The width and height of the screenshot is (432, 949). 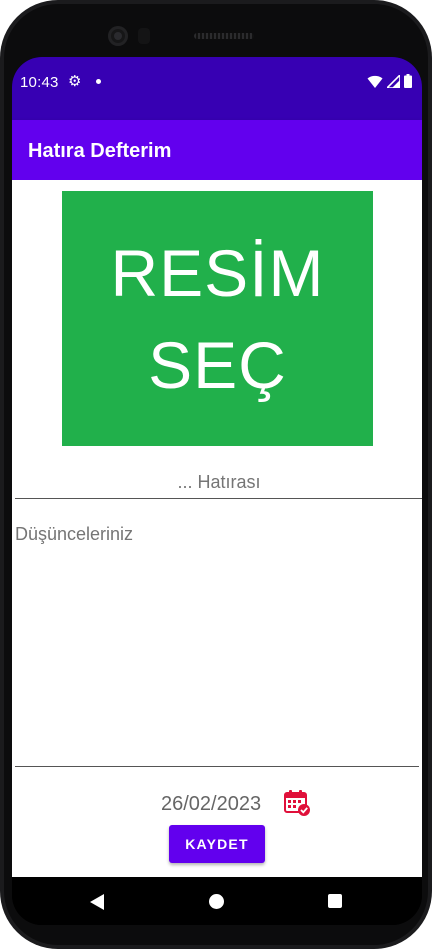 I want to click on signal-icon, so click(x=393, y=81).